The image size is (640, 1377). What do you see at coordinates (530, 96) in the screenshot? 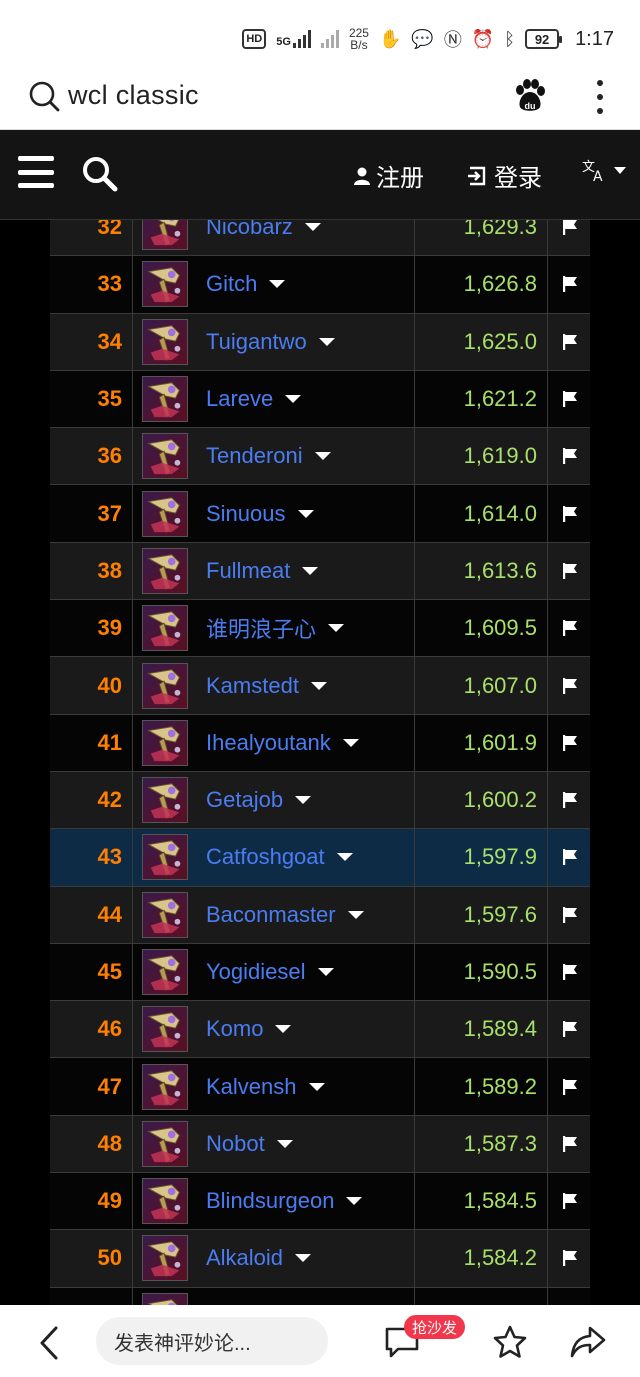
I see `baidu-paw-icon: du` at bounding box center [530, 96].